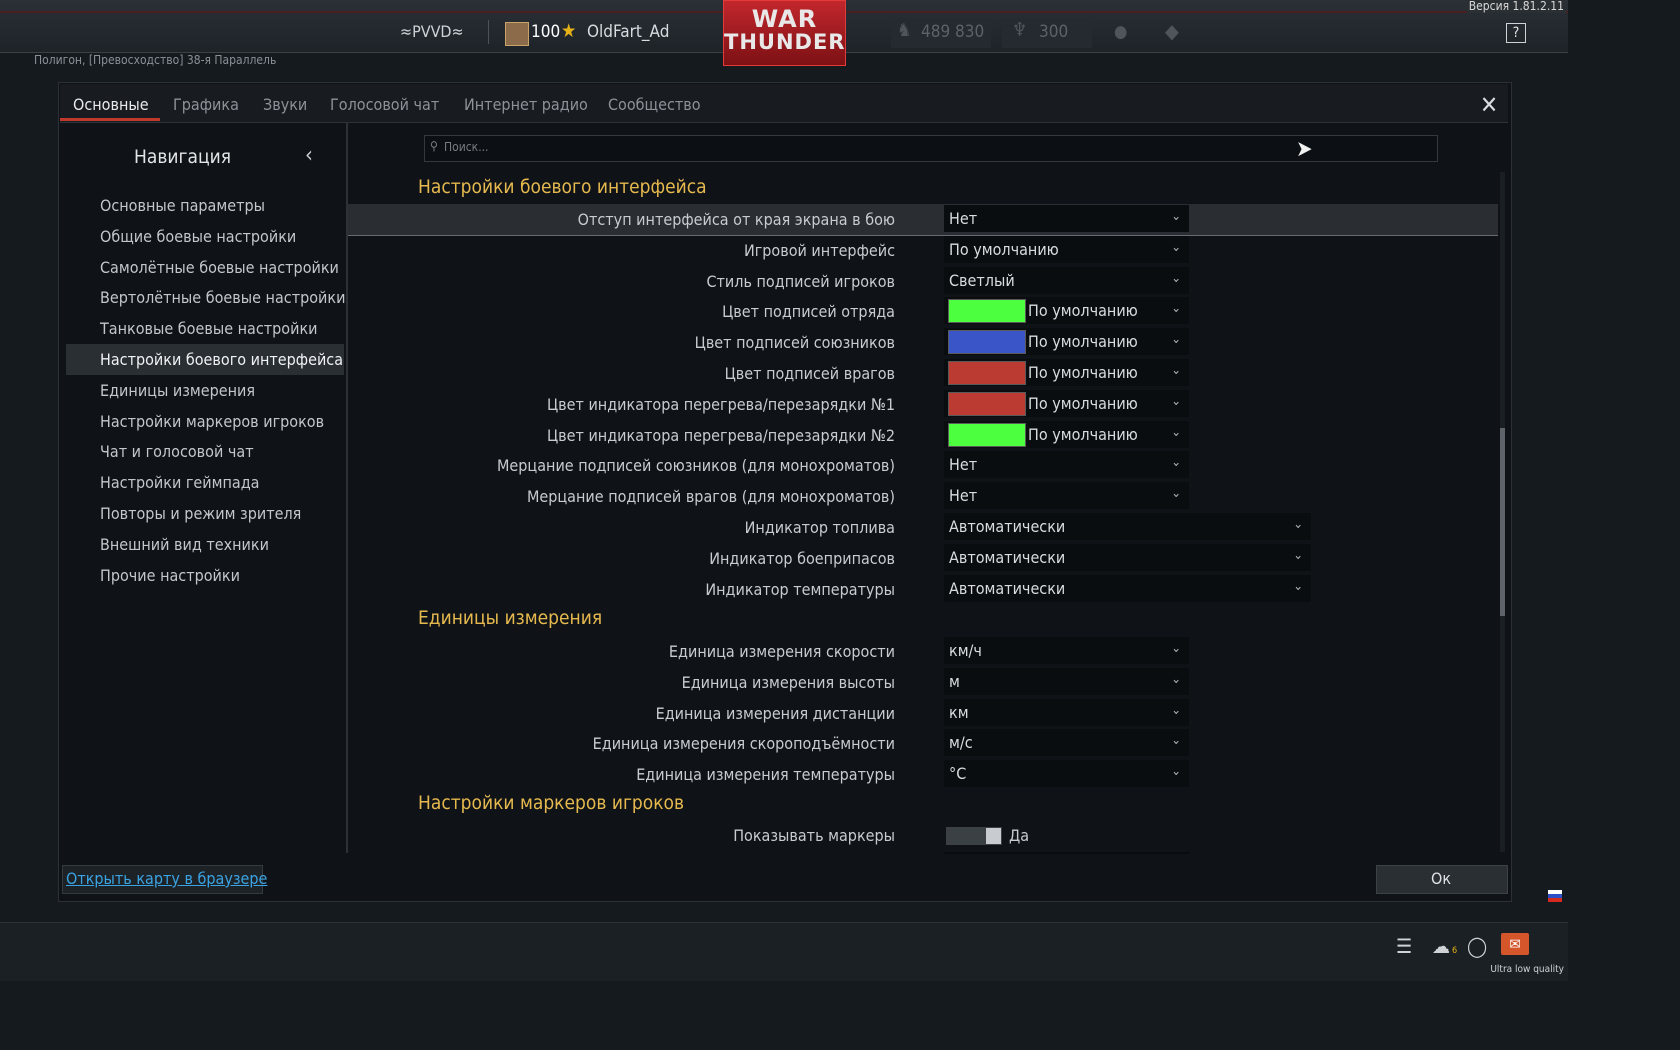 This screenshot has width=1680, height=1050. I want to click on tab-community: Сообщество, so click(654, 104).